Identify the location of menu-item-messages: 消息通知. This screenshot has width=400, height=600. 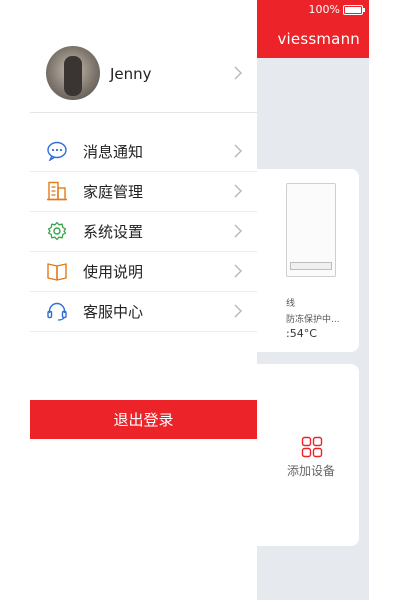
(143, 152).